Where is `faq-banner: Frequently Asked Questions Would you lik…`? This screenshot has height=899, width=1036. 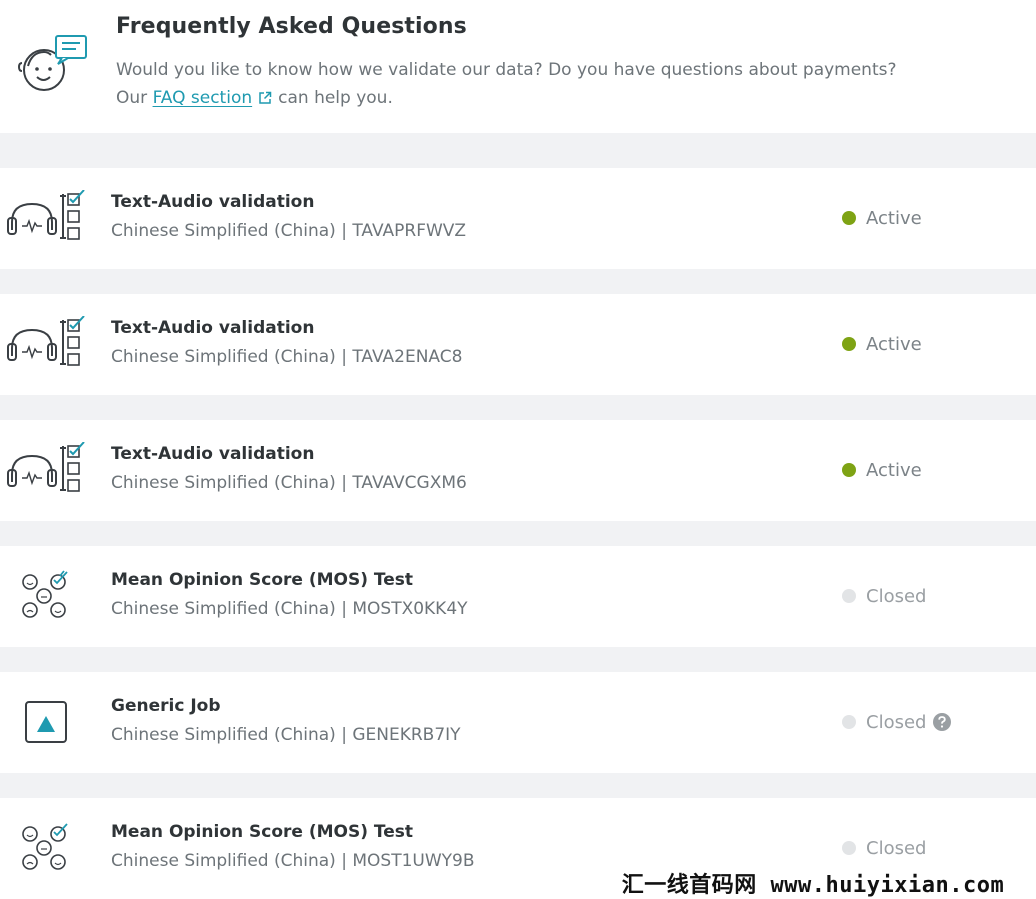
faq-banner: Frequently Asked Questions Would you lik… is located at coordinates (518, 66).